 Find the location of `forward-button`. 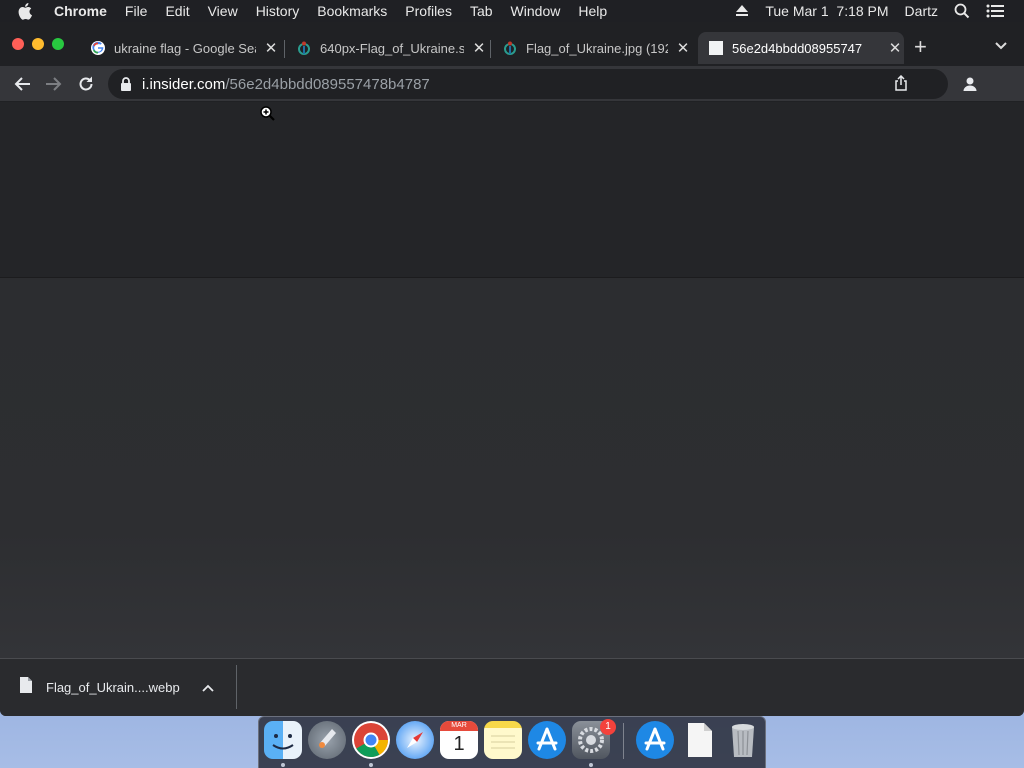

forward-button is located at coordinates (54, 84).